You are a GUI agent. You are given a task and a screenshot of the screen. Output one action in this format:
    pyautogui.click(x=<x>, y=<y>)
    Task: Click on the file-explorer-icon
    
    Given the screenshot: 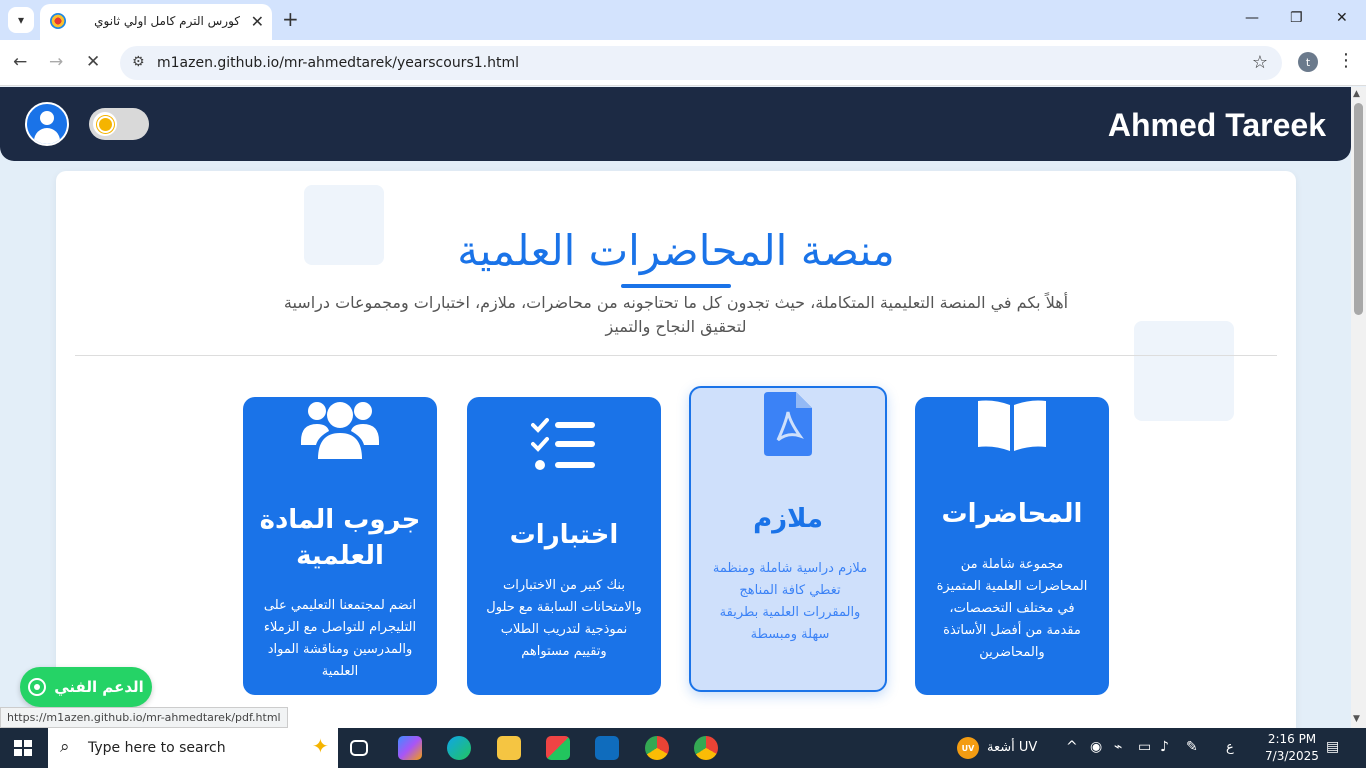 What is the action you would take?
    pyautogui.click(x=509, y=748)
    